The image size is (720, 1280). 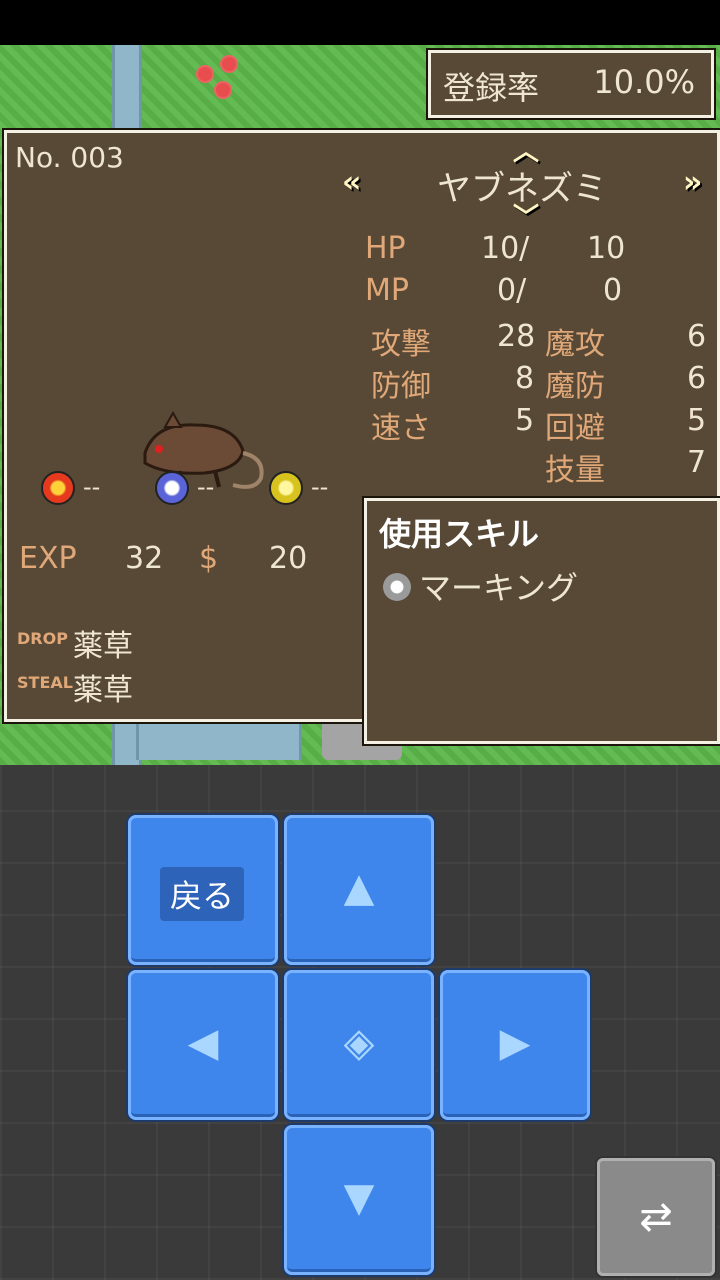 What do you see at coordinates (401, 344) in the screenshot?
I see `attack-label: 攻撃` at bounding box center [401, 344].